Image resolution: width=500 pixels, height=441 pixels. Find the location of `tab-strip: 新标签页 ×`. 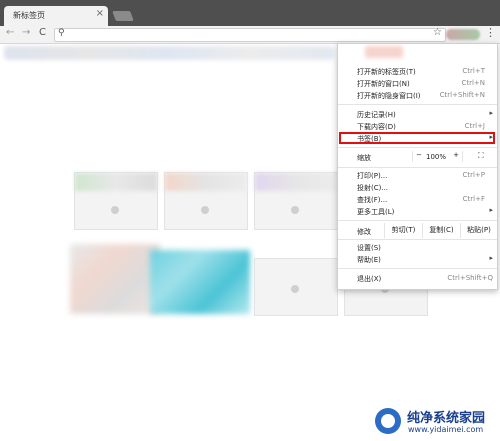

tab-strip: 新标签页 × is located at coordinates (250, 13).